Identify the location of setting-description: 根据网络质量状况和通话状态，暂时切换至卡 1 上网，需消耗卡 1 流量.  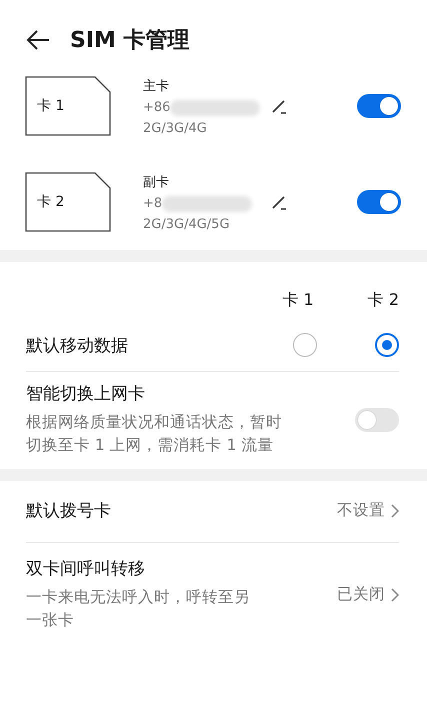
(154, 434).